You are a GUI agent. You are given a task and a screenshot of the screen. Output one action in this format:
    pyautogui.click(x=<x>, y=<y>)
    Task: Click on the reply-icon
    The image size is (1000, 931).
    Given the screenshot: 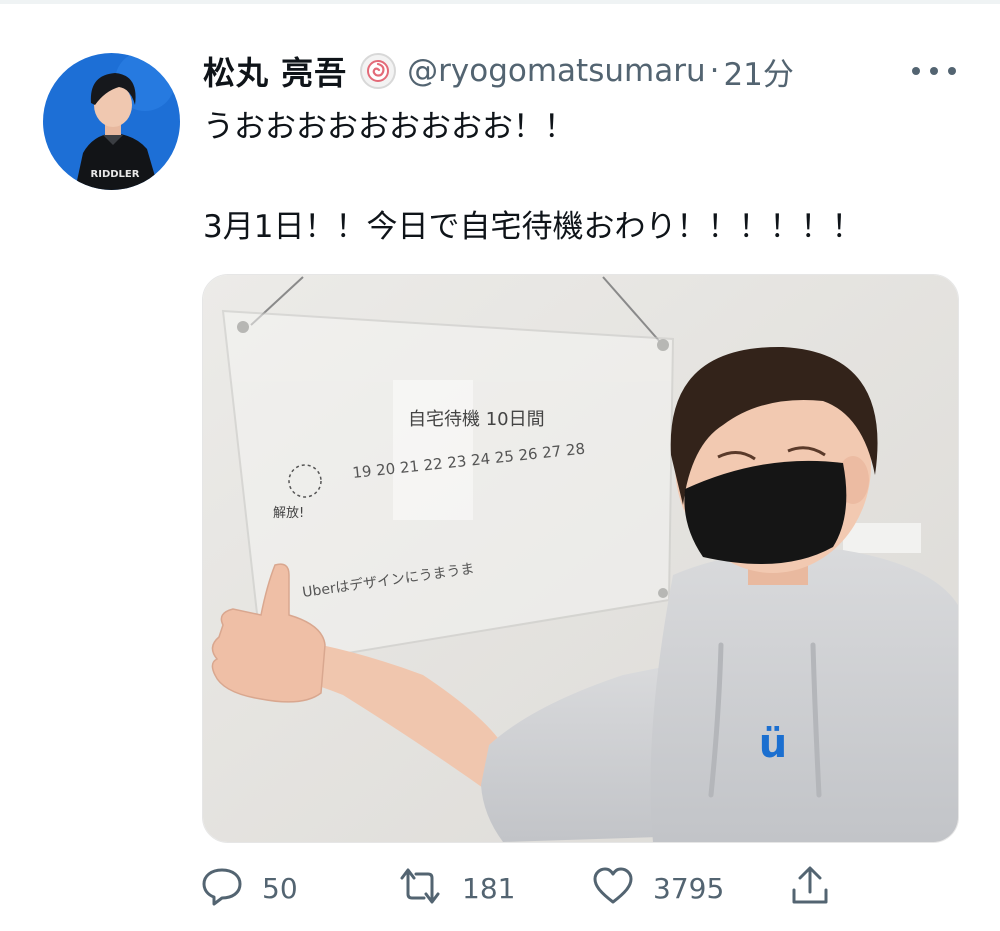 What is the action you would take?
    pyautogui.click(x=222, y=888)
    